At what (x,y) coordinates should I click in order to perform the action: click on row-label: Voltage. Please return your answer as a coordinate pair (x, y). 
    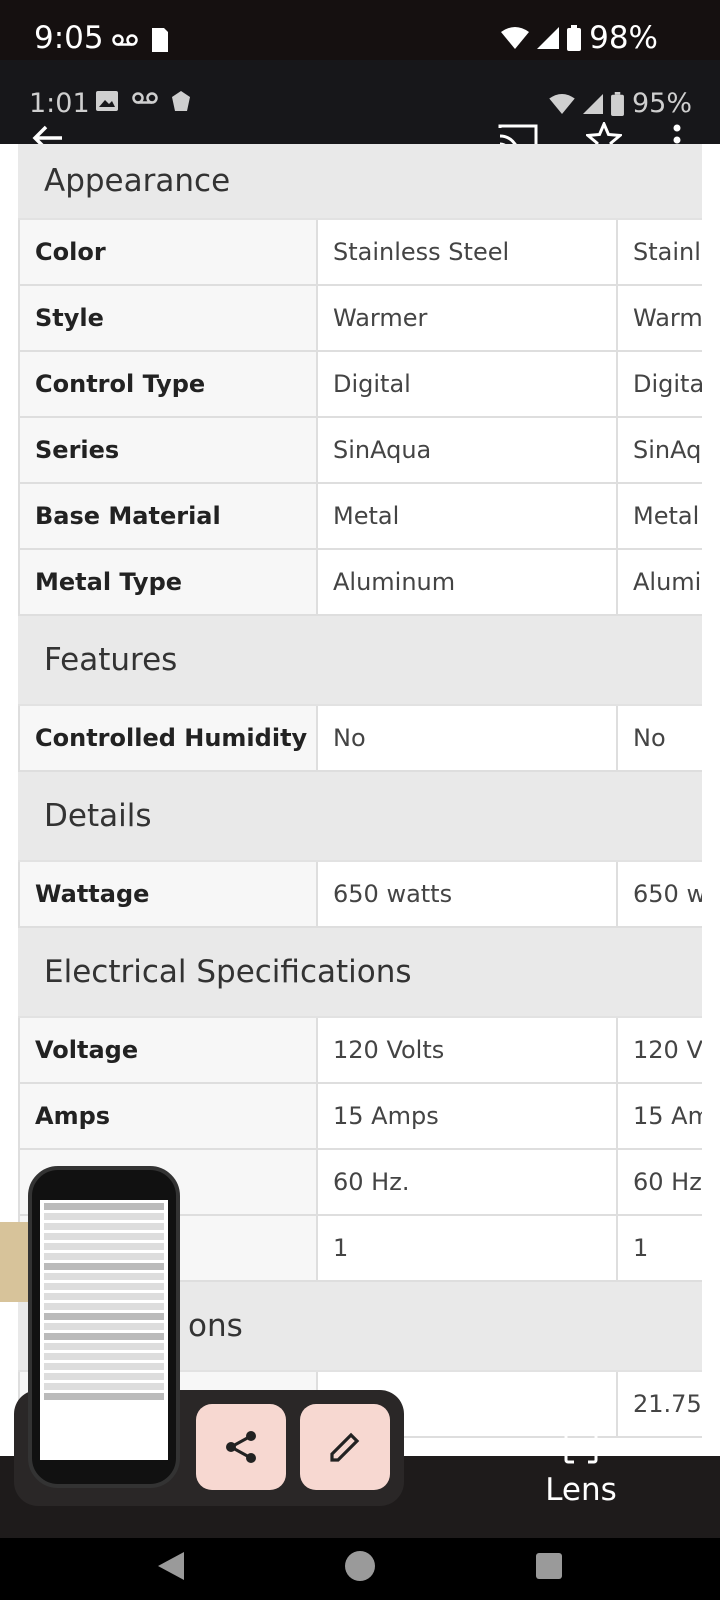
    Looking at the image, I should click on (168, 1050).